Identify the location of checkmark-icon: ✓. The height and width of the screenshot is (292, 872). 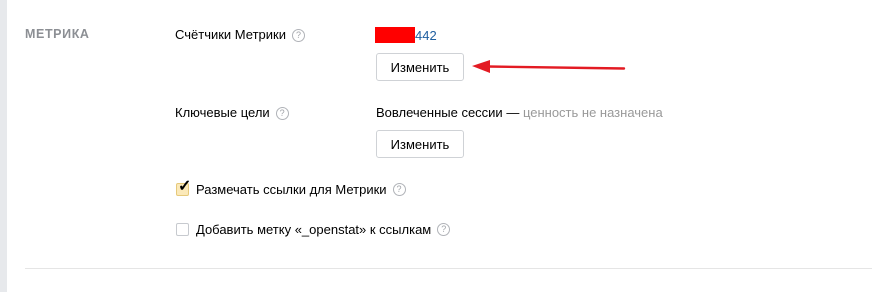
(185, 186).